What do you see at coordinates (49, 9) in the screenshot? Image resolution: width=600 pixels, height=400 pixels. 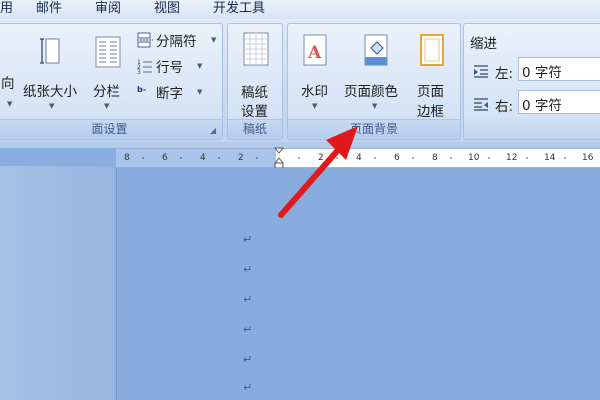 I see `menu-item-mailings: 邮件` at bounding box center [49, 9].